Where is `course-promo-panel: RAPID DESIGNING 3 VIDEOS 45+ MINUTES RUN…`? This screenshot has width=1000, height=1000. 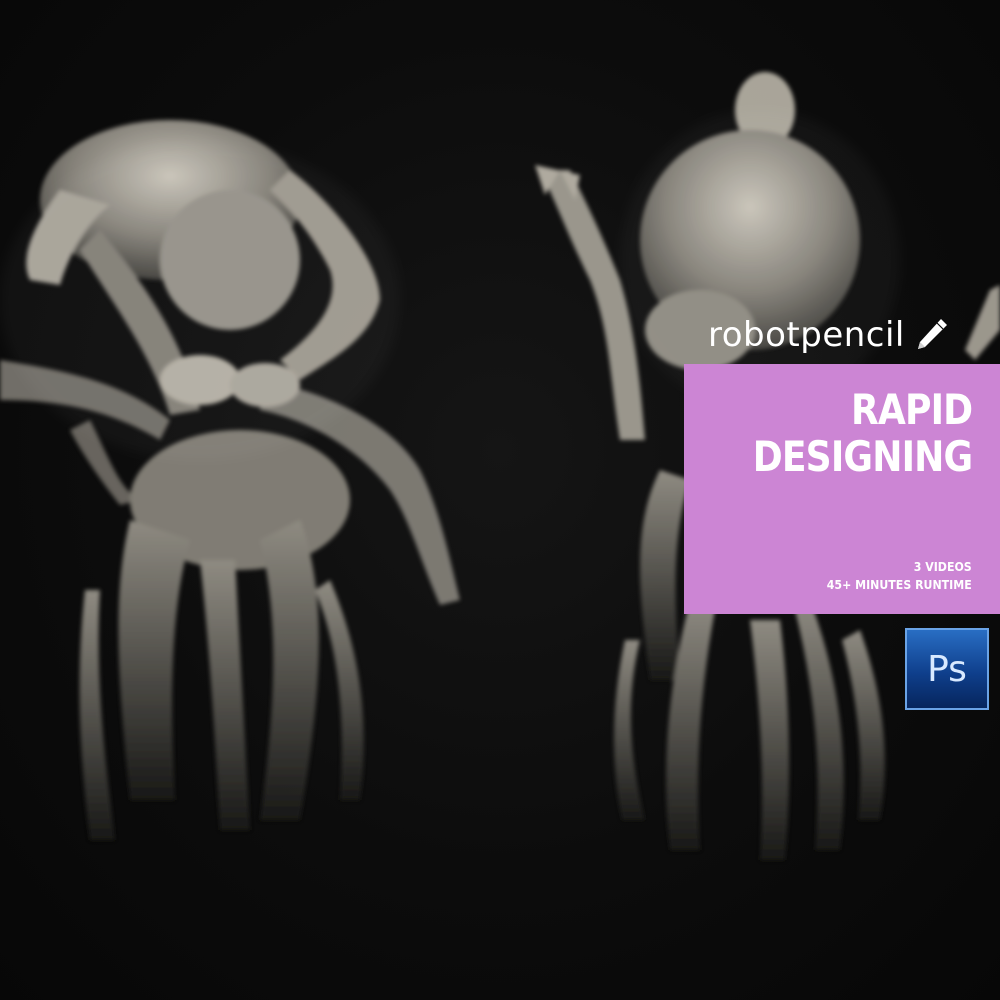 course-promo-panel: RAPID DESIGNING 3 VIDEOS 45+ MINUTES RUN… is located at coordinates (842, 489).